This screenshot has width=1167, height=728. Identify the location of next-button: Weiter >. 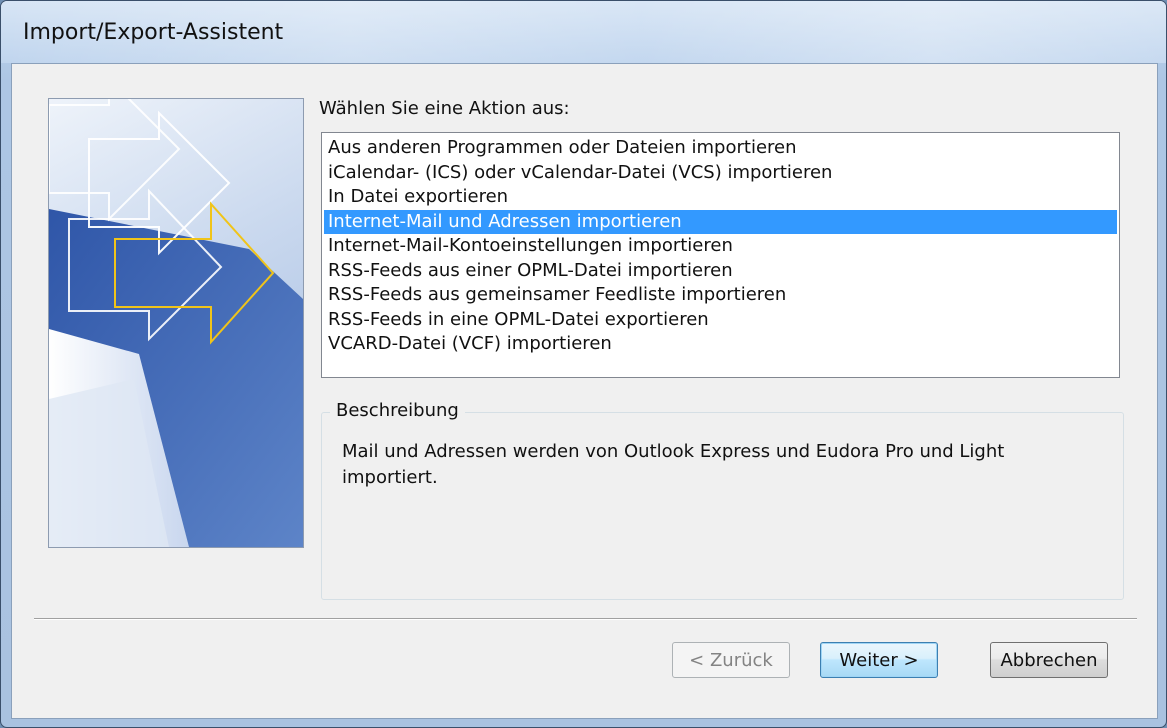
(879, 660).